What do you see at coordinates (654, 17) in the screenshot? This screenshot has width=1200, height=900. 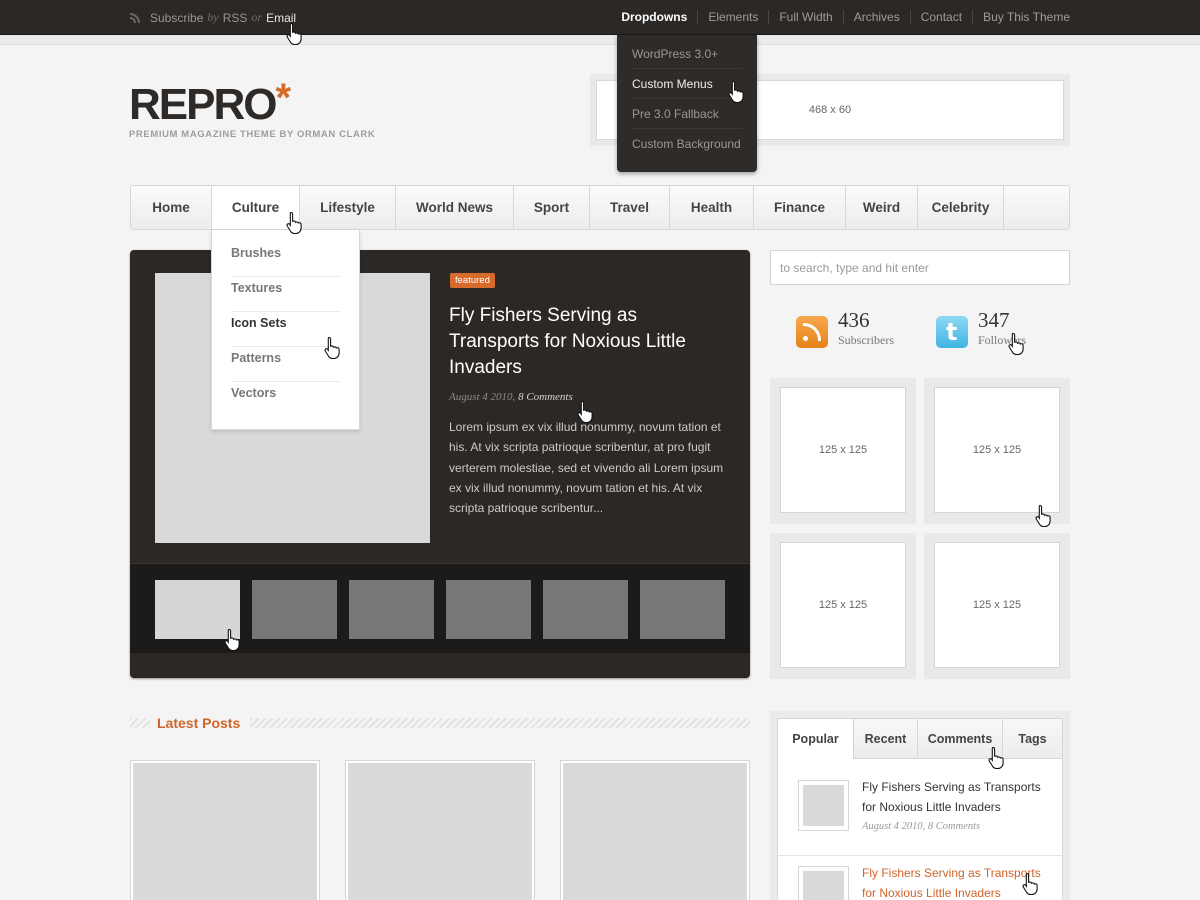 I see `top-nav-dropdowns: Dropdowns` at bounding box center [654, 17].